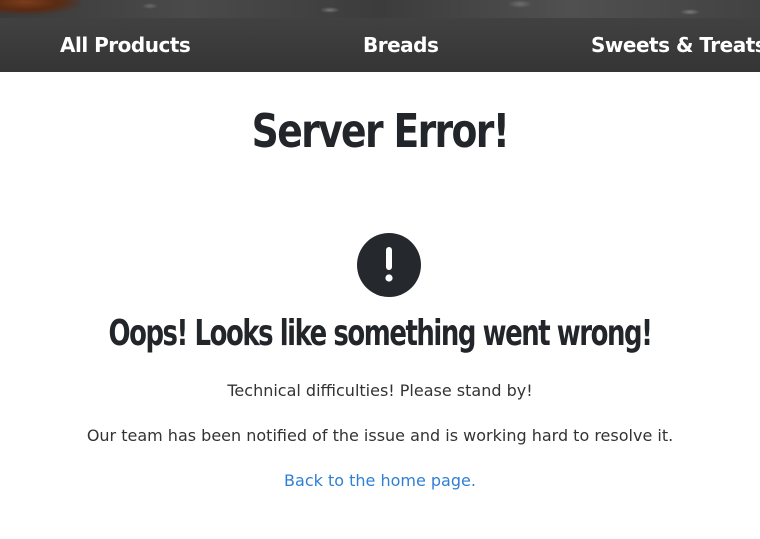 This screenshot has height=539, width=760. I want to click on back-home-link: Back to the home page., so click(380, 480).